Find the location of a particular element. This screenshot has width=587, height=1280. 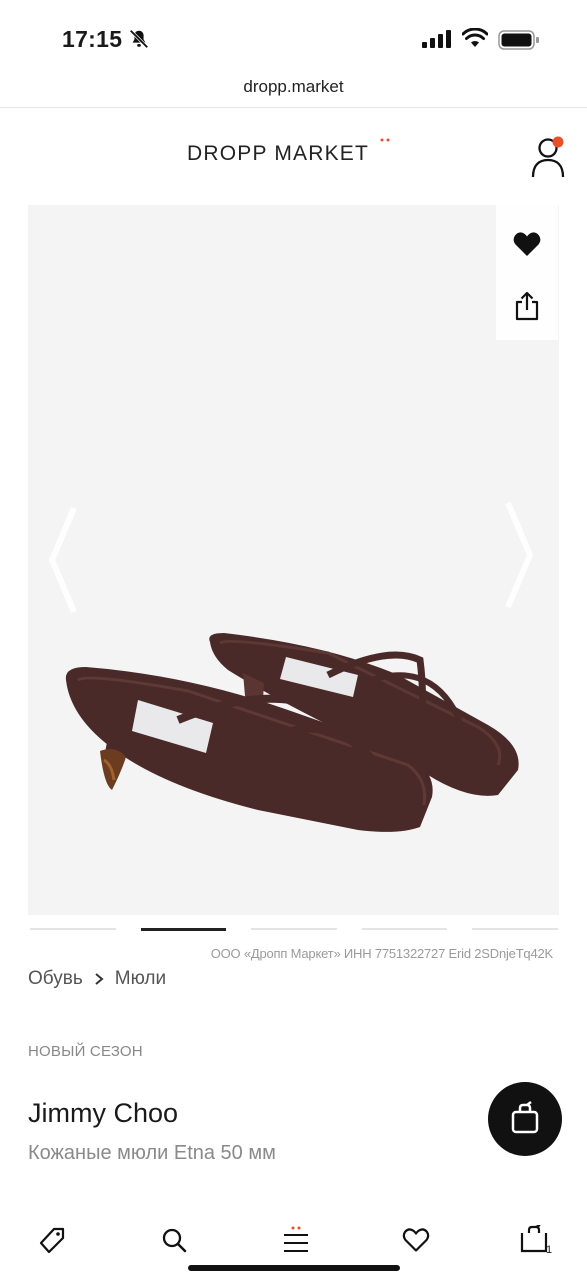

signal-icon is located at coordinates (436, 39).